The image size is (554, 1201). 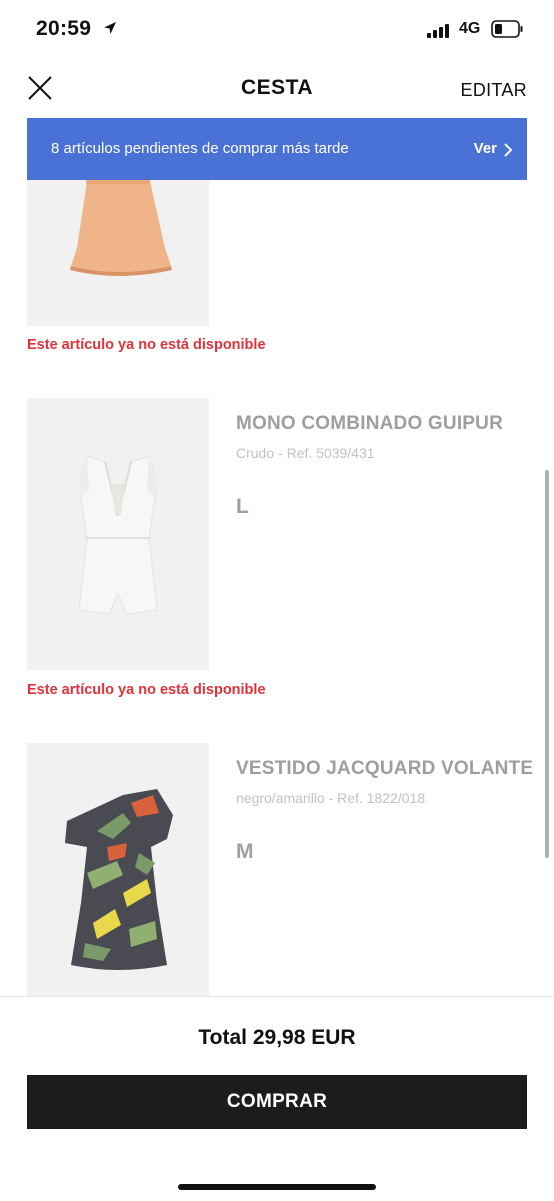 I want to click on product-image-white-jumpsuit, so click(x=118, y=534).